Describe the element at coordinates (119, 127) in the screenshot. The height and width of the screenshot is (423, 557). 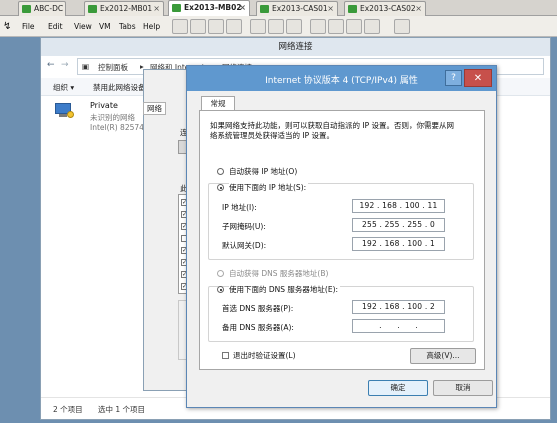
I see `adapter-device: Intel(R) 82574L` at that location.